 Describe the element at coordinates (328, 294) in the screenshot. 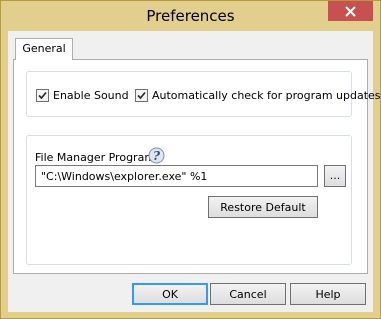

I see `help-button: Help` at that location.